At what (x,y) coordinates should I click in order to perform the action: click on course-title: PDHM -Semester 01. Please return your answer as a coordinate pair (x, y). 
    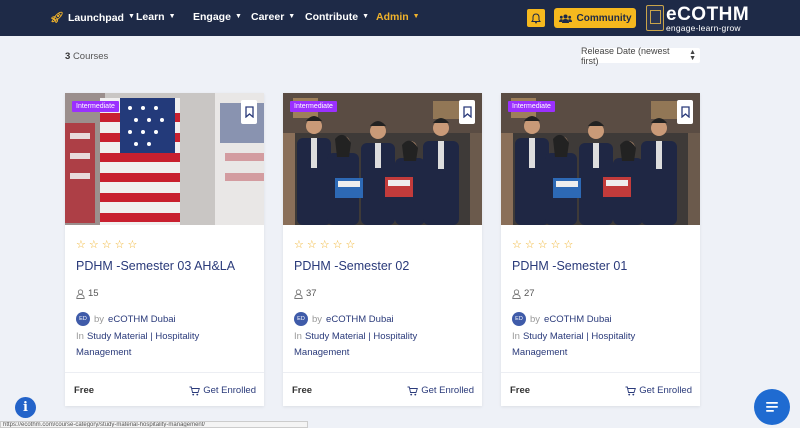
    Looking at the image, I should click on (569, 266).